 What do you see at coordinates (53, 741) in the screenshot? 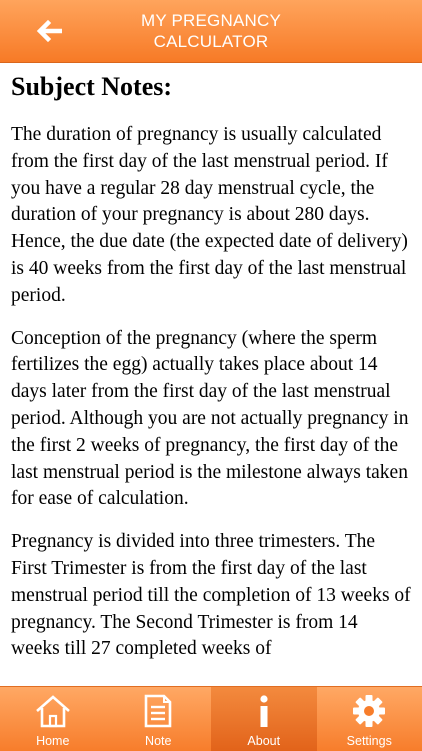
I see `tab-home-label: Home` at bounding box center [53, 741].